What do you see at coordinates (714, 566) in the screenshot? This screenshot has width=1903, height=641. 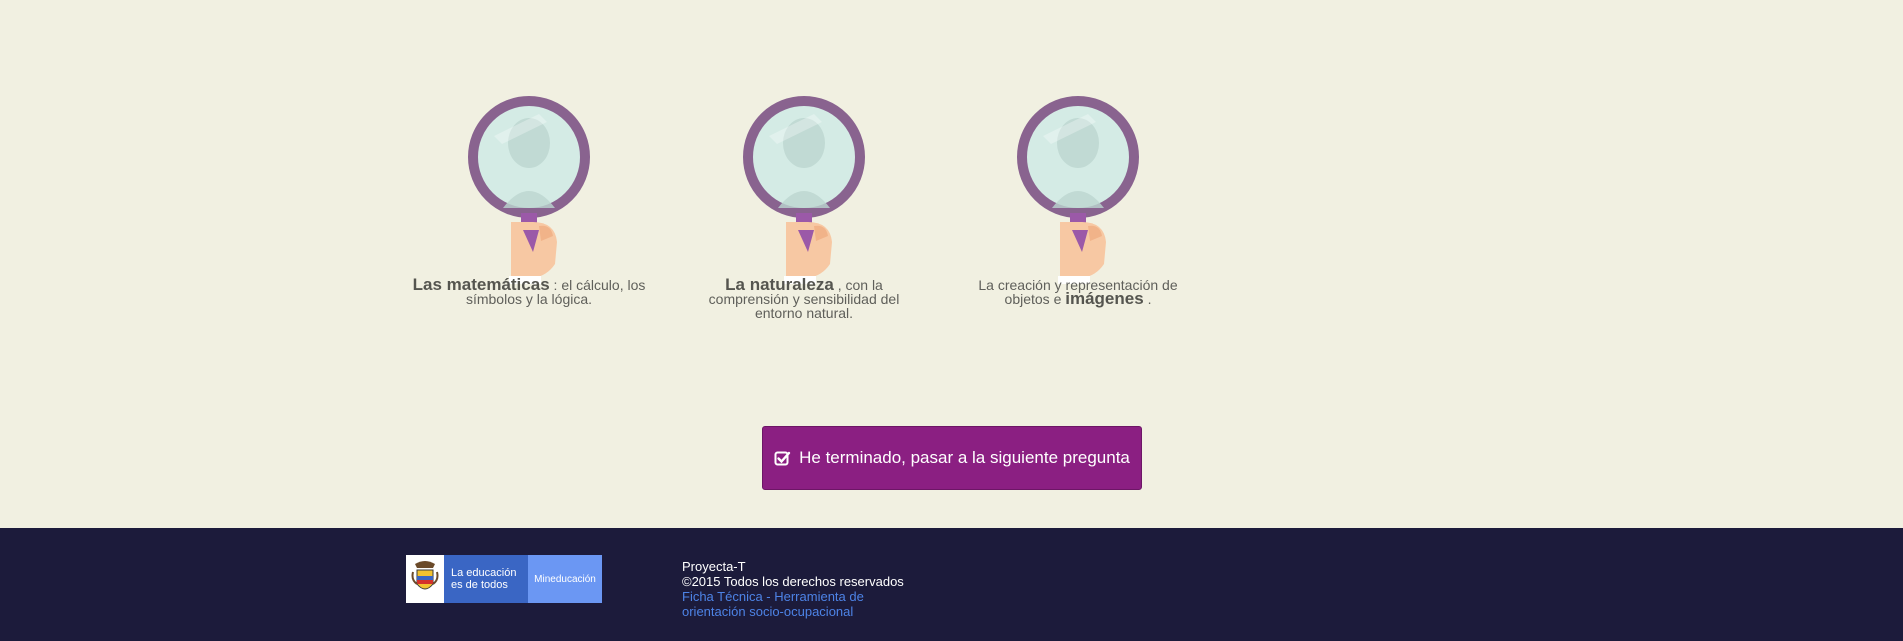 I see `brand-name: Proyecta-T` at bounding box center [714, 566].